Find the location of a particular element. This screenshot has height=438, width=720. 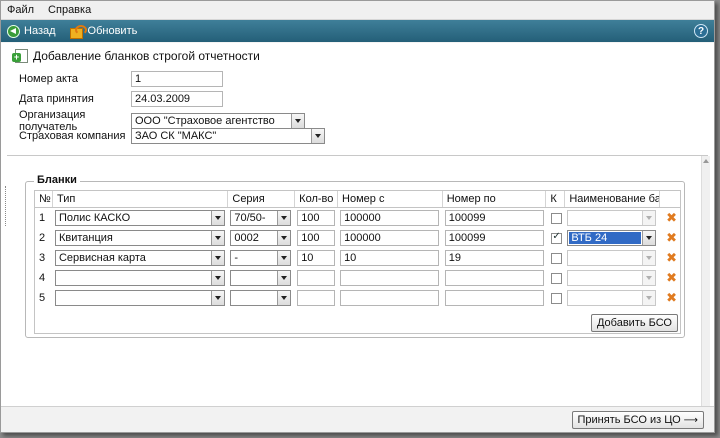

series-select: 0002 is located at coordinates (261, 238).